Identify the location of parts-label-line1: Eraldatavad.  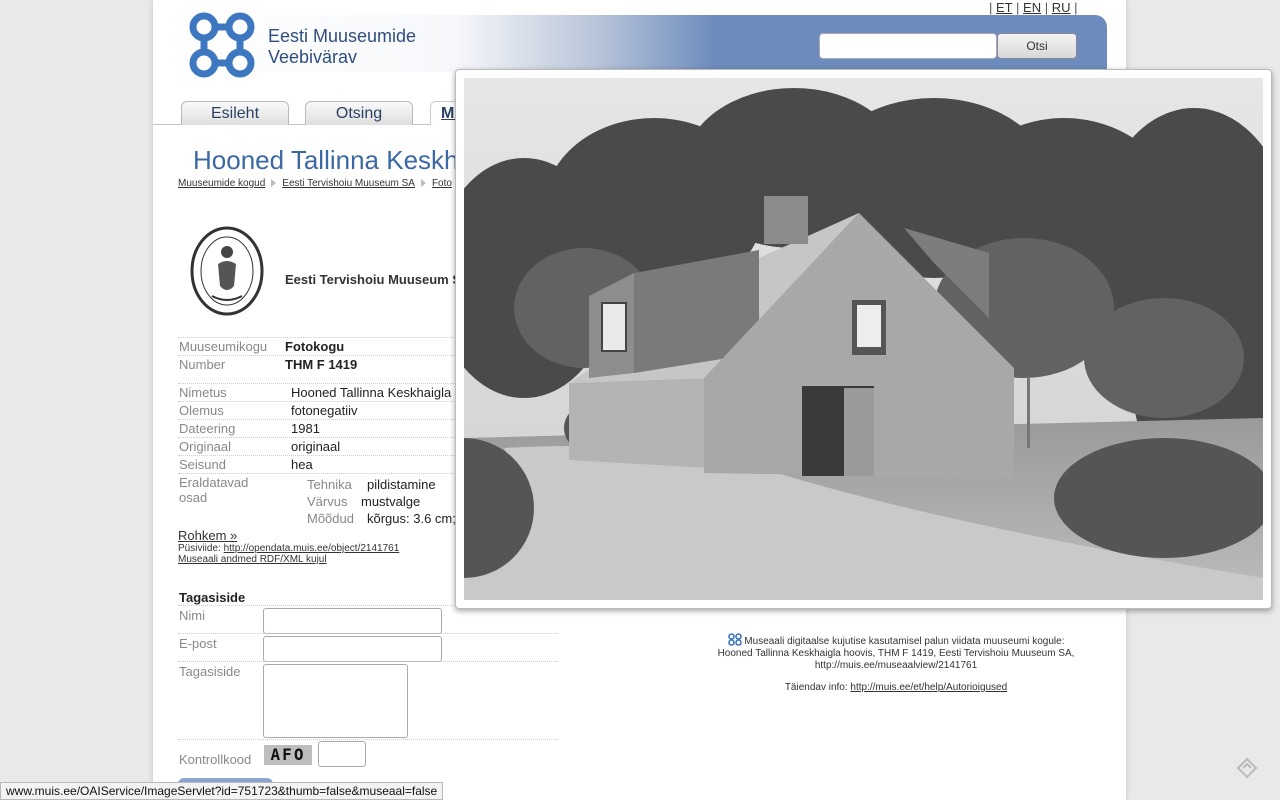
(214, 482).